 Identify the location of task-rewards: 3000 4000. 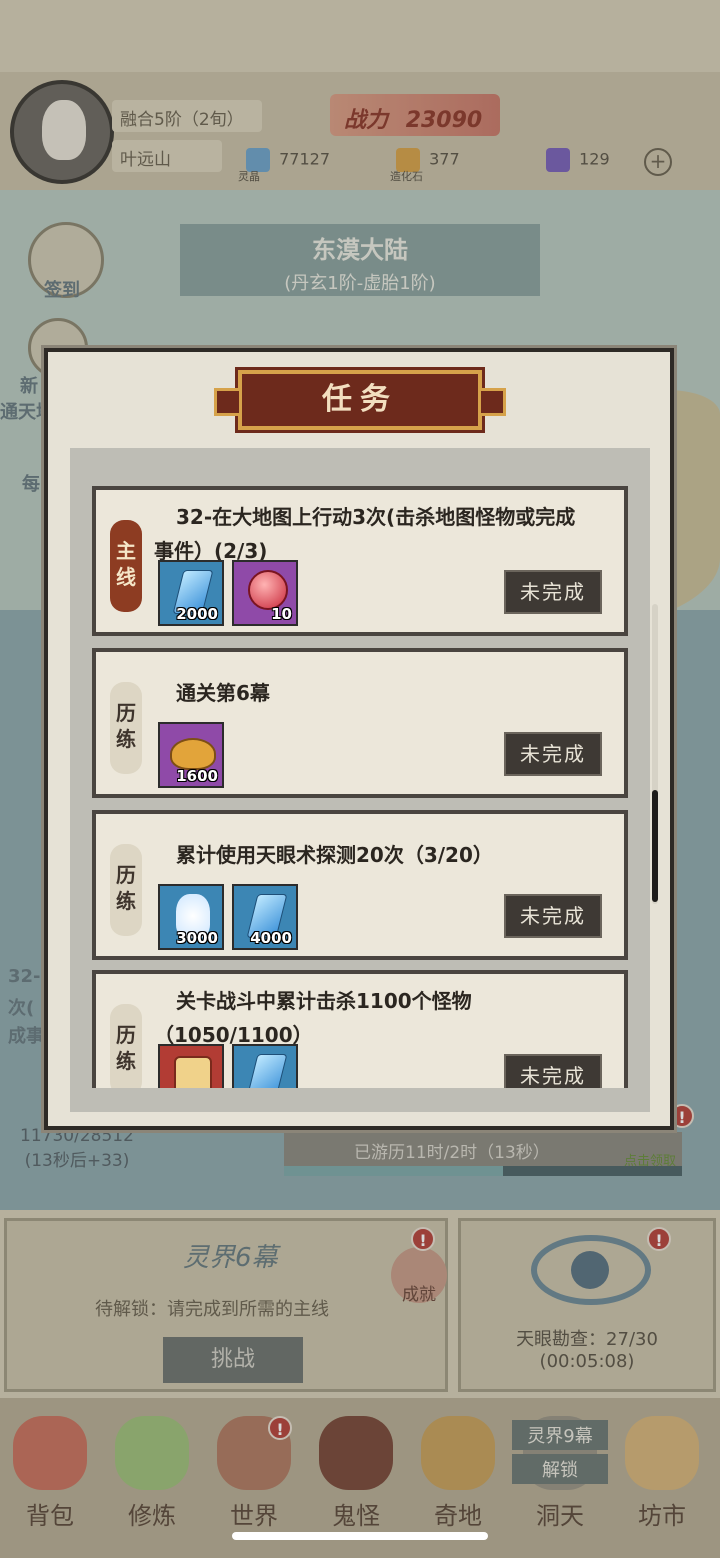
(232, 917).